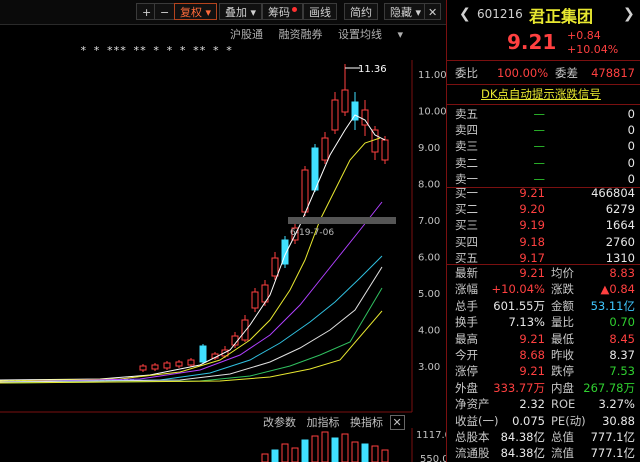 The width and height of the screenshot is (640, 462). I want to click on stat-label: 收益(一), so click(477, 420).